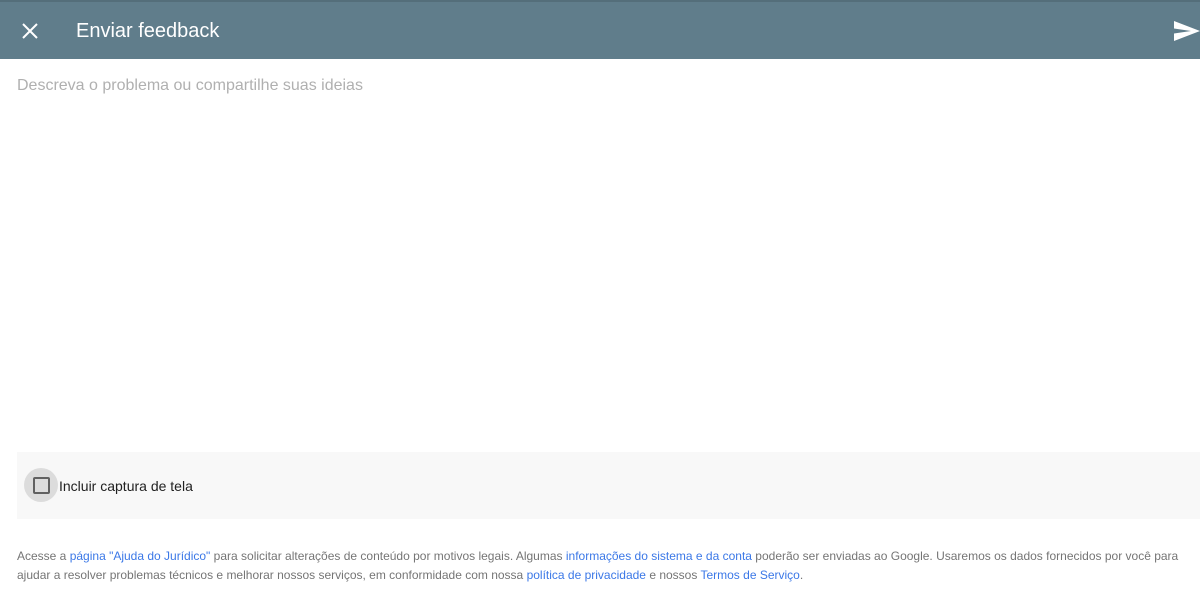 The image size is (1200, 594). Describe the element at coordinates (126, 486) in the screenshot. I see `include-screenshot-label: Incluir captura de tela` at that location.